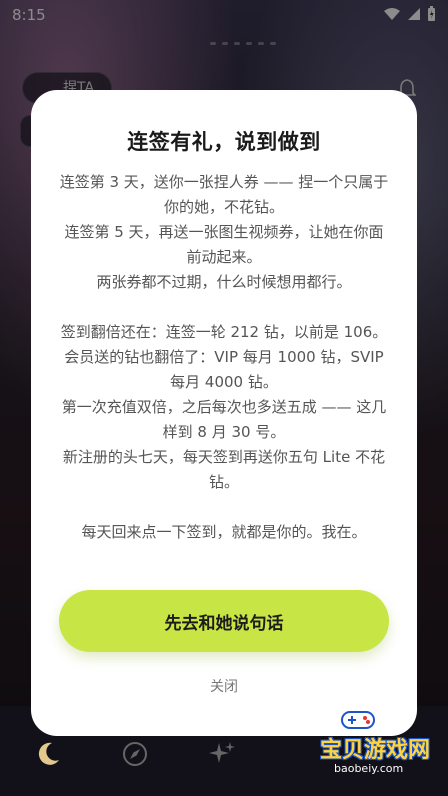 Image resolution: width=448 pixels, height=796 pixels. Describe the element at coordinates (224, 194) in the screenshot. I see `body-line: 连签第 3 天，送你一张捏人券 —— 捏一个只属于你的她，不花钻。` at that location.